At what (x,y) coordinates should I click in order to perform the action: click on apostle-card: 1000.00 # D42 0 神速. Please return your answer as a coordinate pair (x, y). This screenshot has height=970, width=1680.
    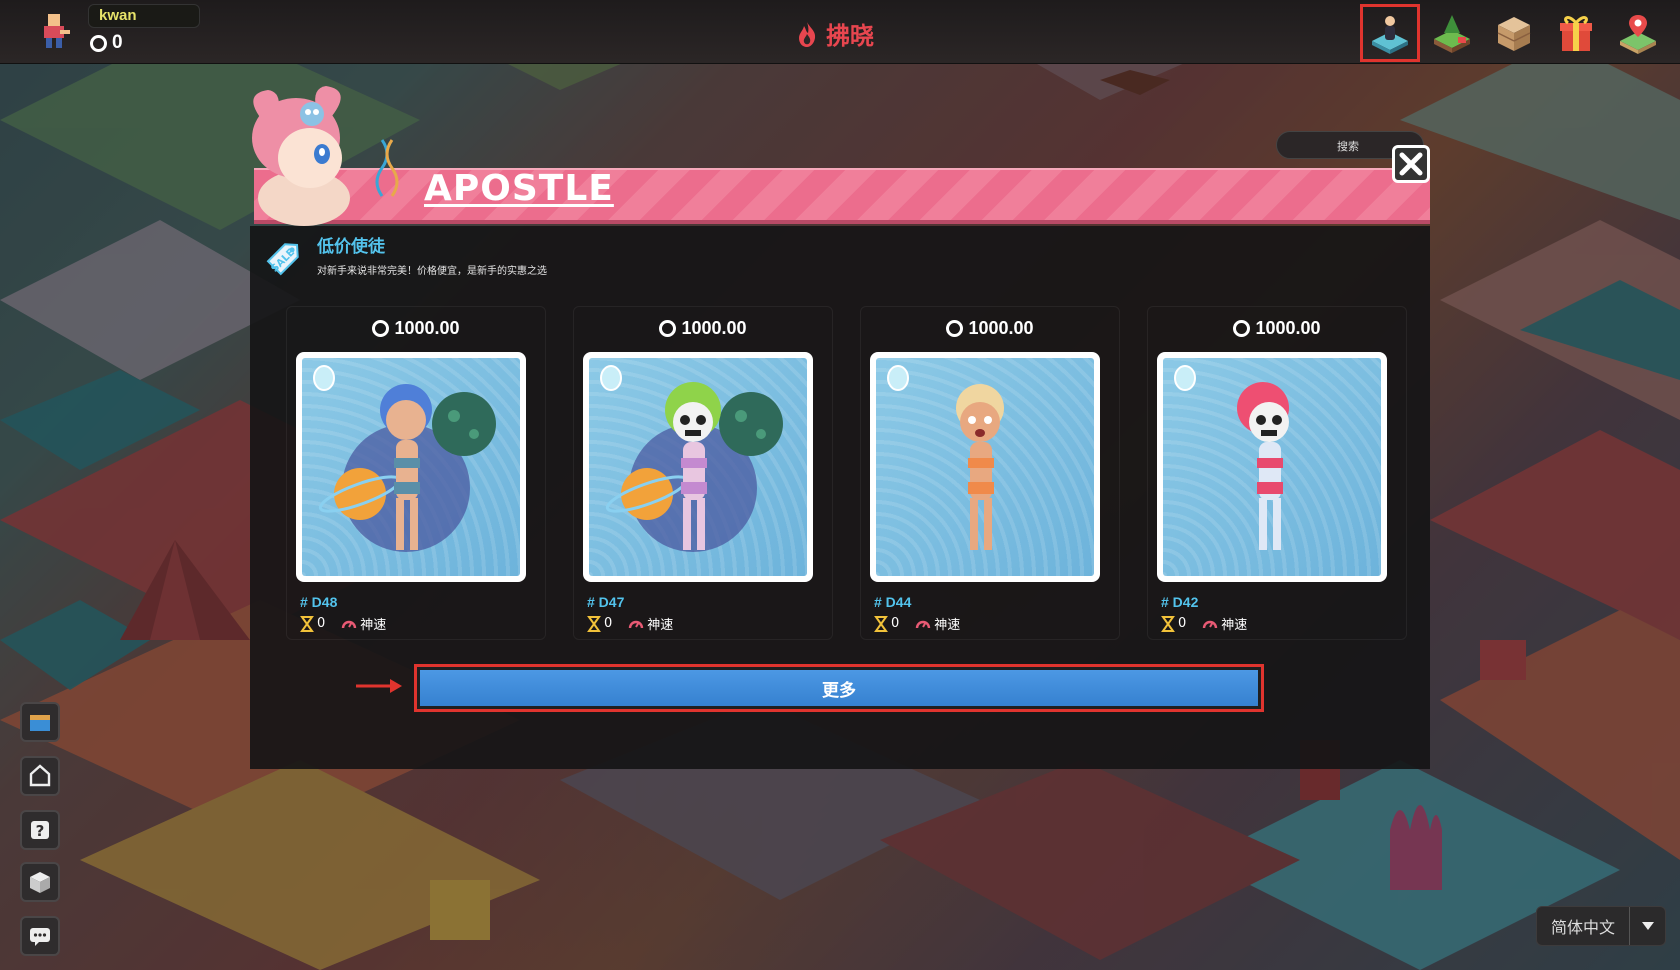
    Looking at the image, I should click on (1277, 473).